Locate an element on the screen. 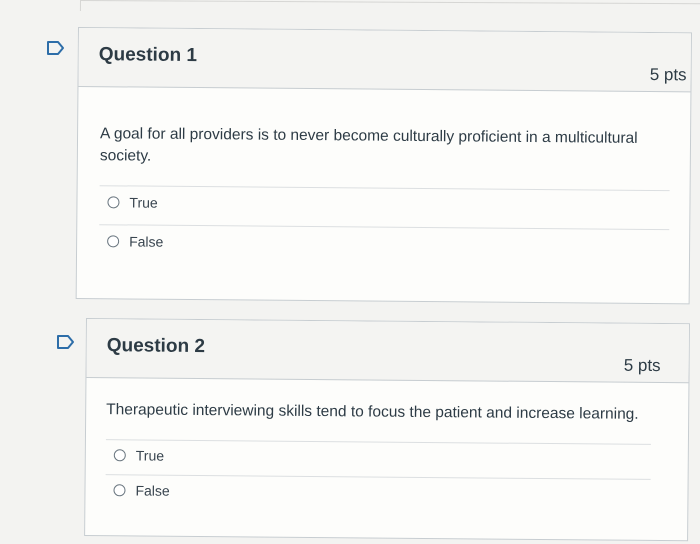 The height and width of the screenshot is (544, 700). question-1-header: Question 1 5 pts is located at coordinates (384, 60).